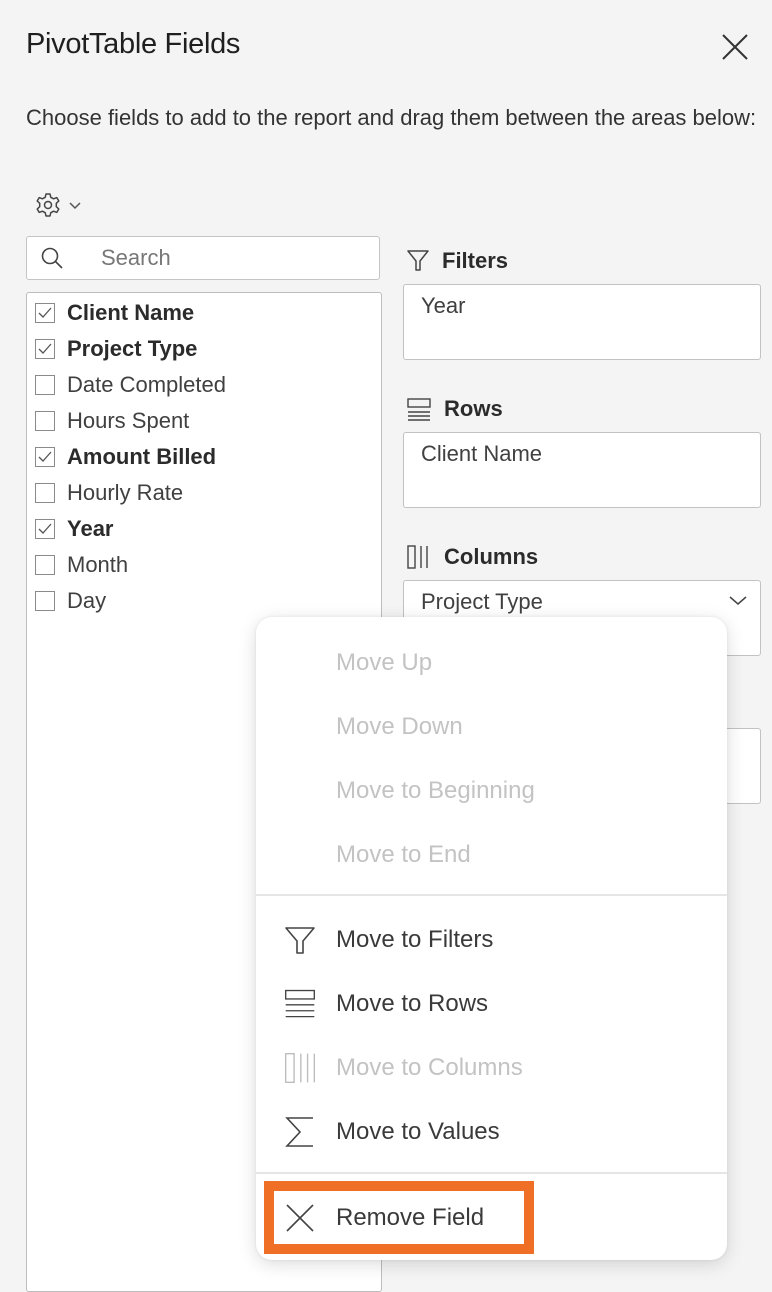  What do you see at coordinates (90, 528) in the screenshot?
I see `field-label: Year` at bounding box center [90, 528].